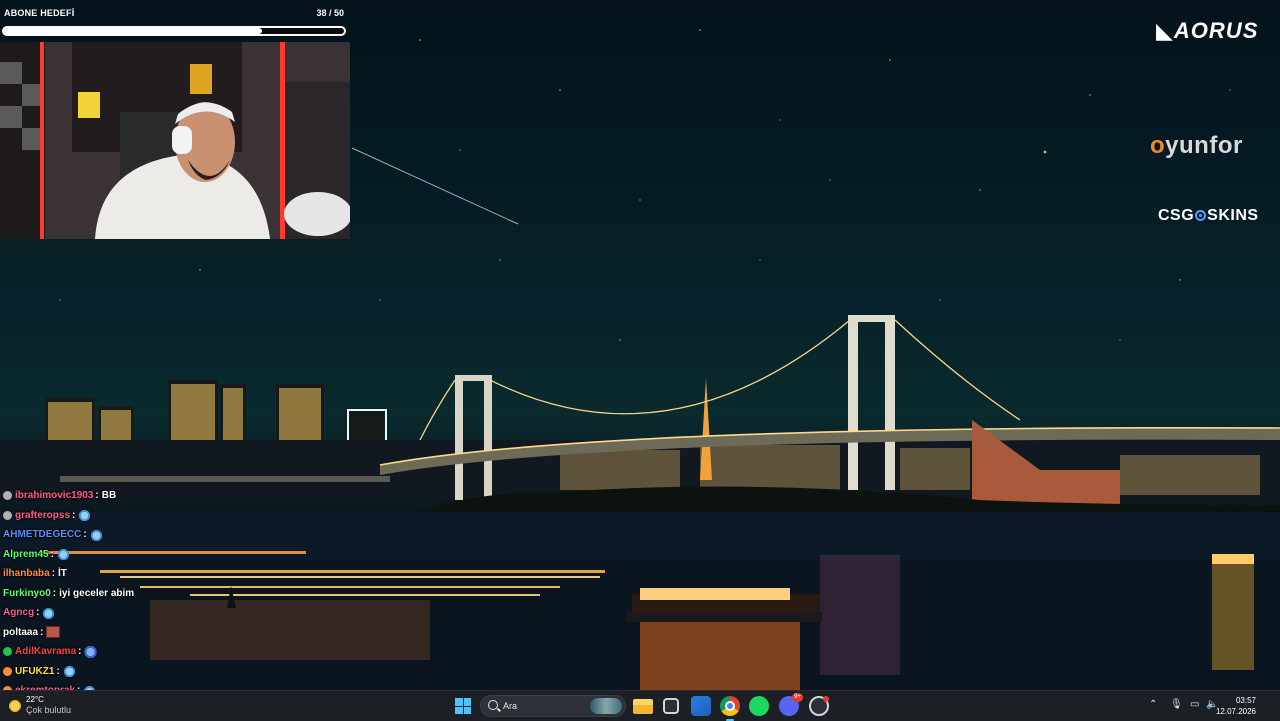  What do you see at coordinates (759, 706) in the screenshot?
I see `spotify-icon` at bounding box center [759, 706].